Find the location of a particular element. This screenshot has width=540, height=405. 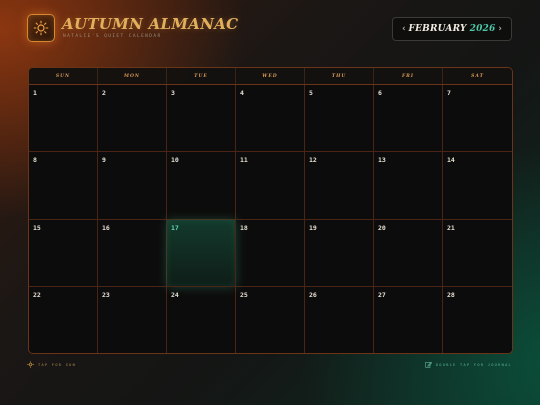

journal-hint-text: DOUBLE TAP FOR JOURNAL is located at coordinates (473, 364).